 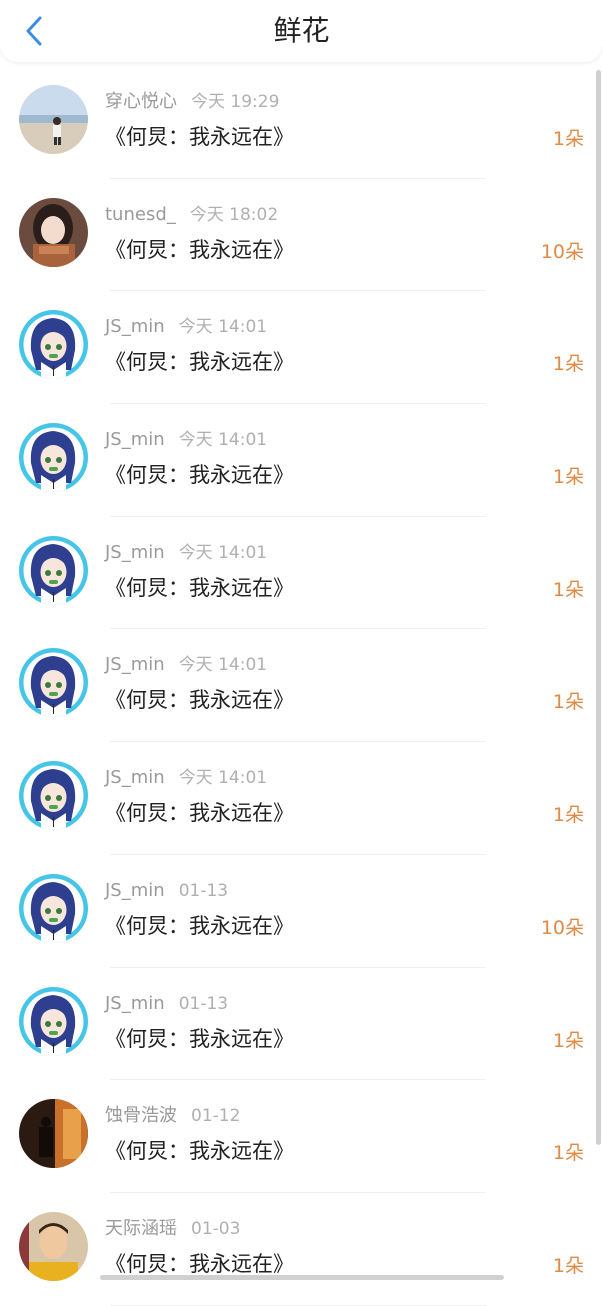 I want to click on meta-line: 天际涵瑶 01-03, so click(x=172, y=1229).